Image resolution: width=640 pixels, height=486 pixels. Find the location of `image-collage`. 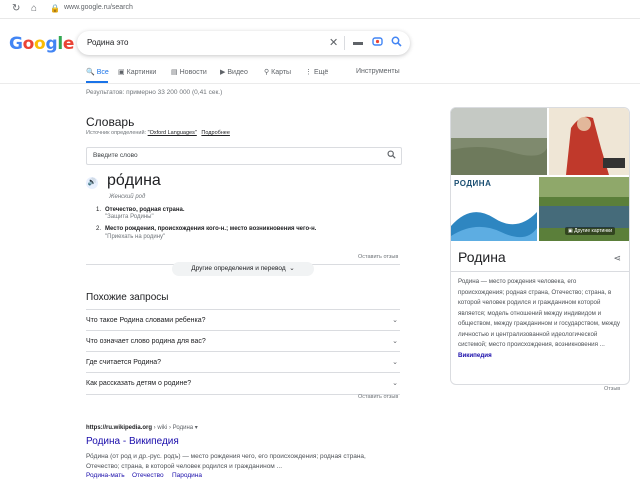

image-collage is located at coordinates (540, 174).